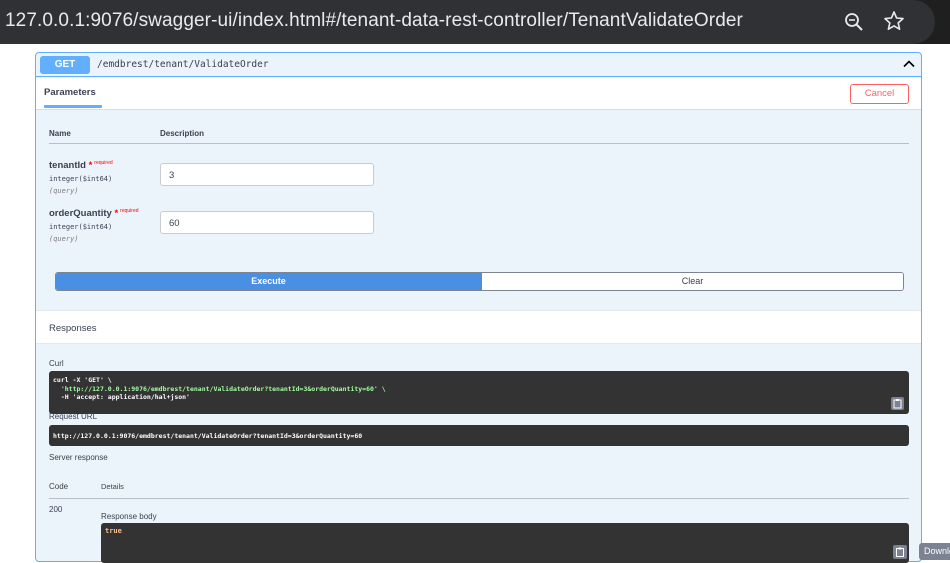 This screenshot has width=950, height=563. Describe the element at coordinates (183, 64) in the screenshot. I see `operation-path: /emdbrest/tenant/ValidateOrder` at that location.